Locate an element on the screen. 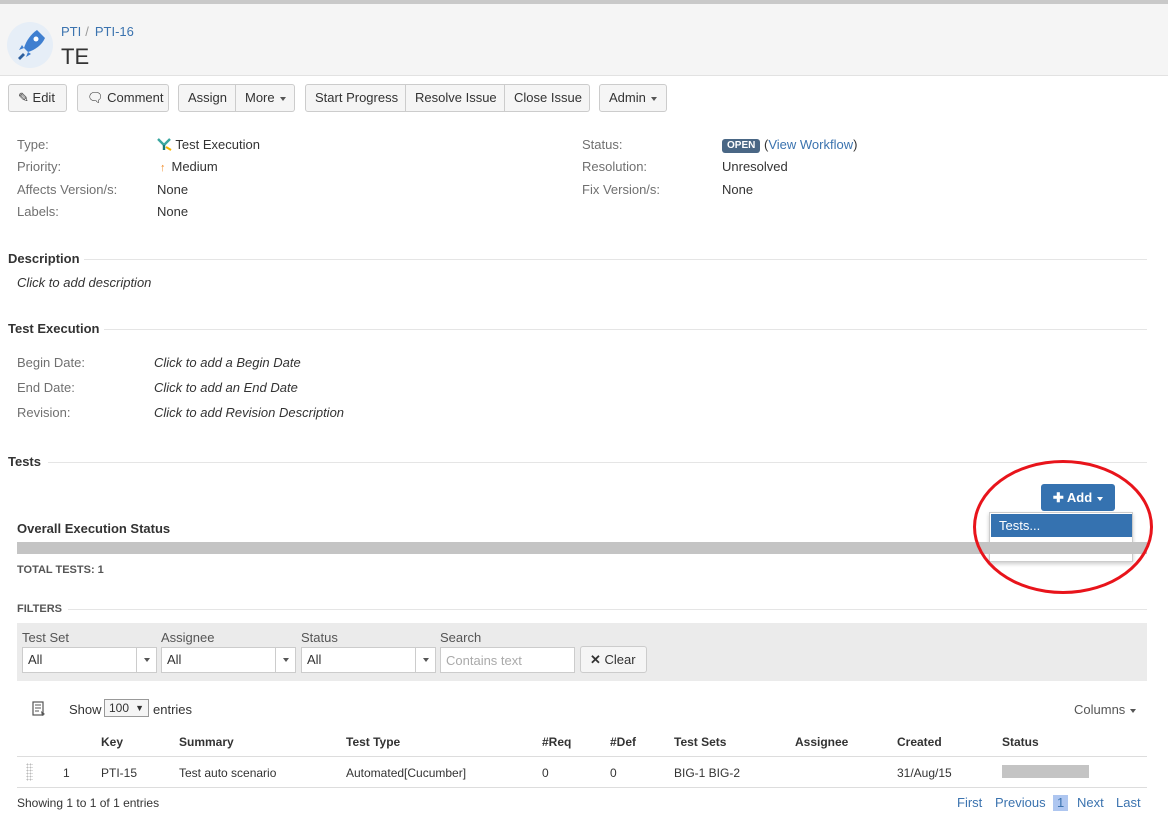  pager-last: Last is located at coordinates (1128, 802).